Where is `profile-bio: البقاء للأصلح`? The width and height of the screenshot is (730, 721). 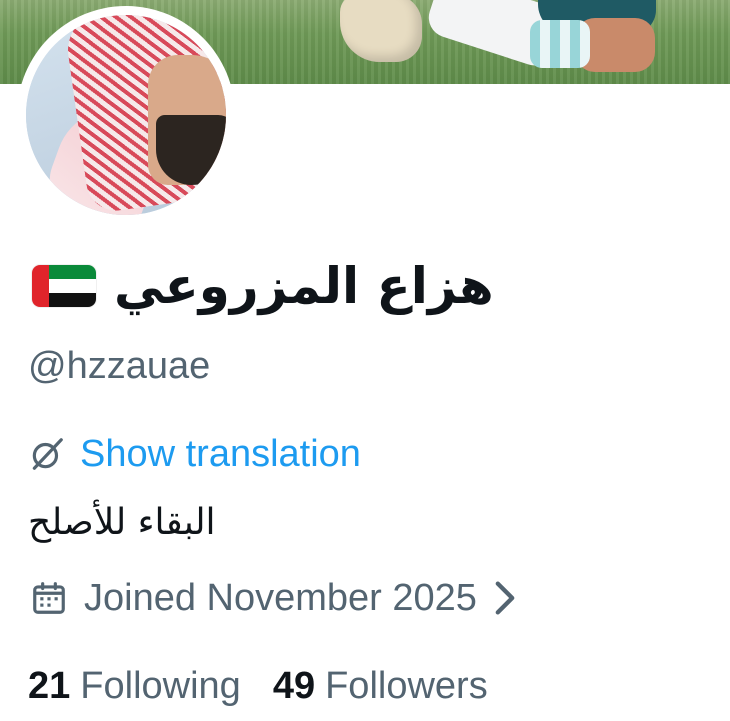
profile-bio: البقاء للأصلح is located at coordinates (122, 522).